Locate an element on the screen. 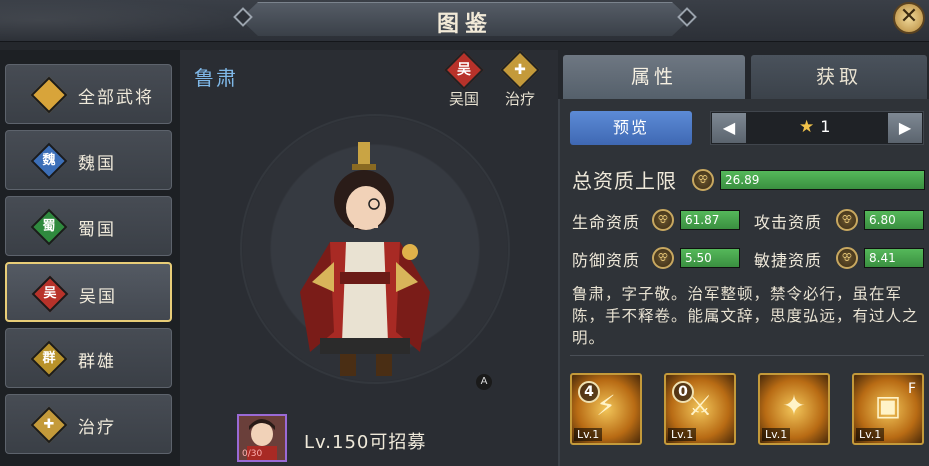  total-aptitude-value: 26.89 is located at coordinates (742, 180).